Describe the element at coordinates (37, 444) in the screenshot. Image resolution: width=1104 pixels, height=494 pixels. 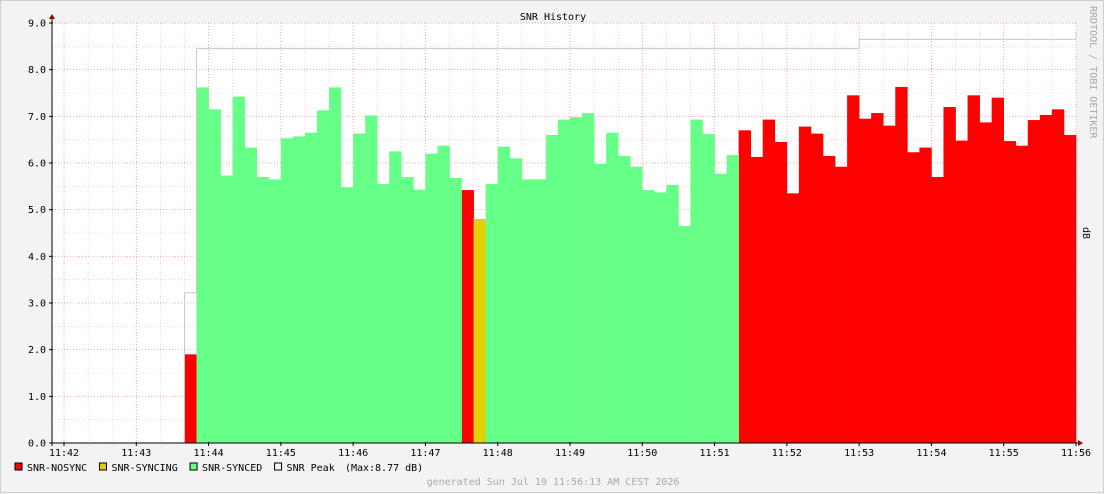
I see `y-tick-label: 0.0` at that location.